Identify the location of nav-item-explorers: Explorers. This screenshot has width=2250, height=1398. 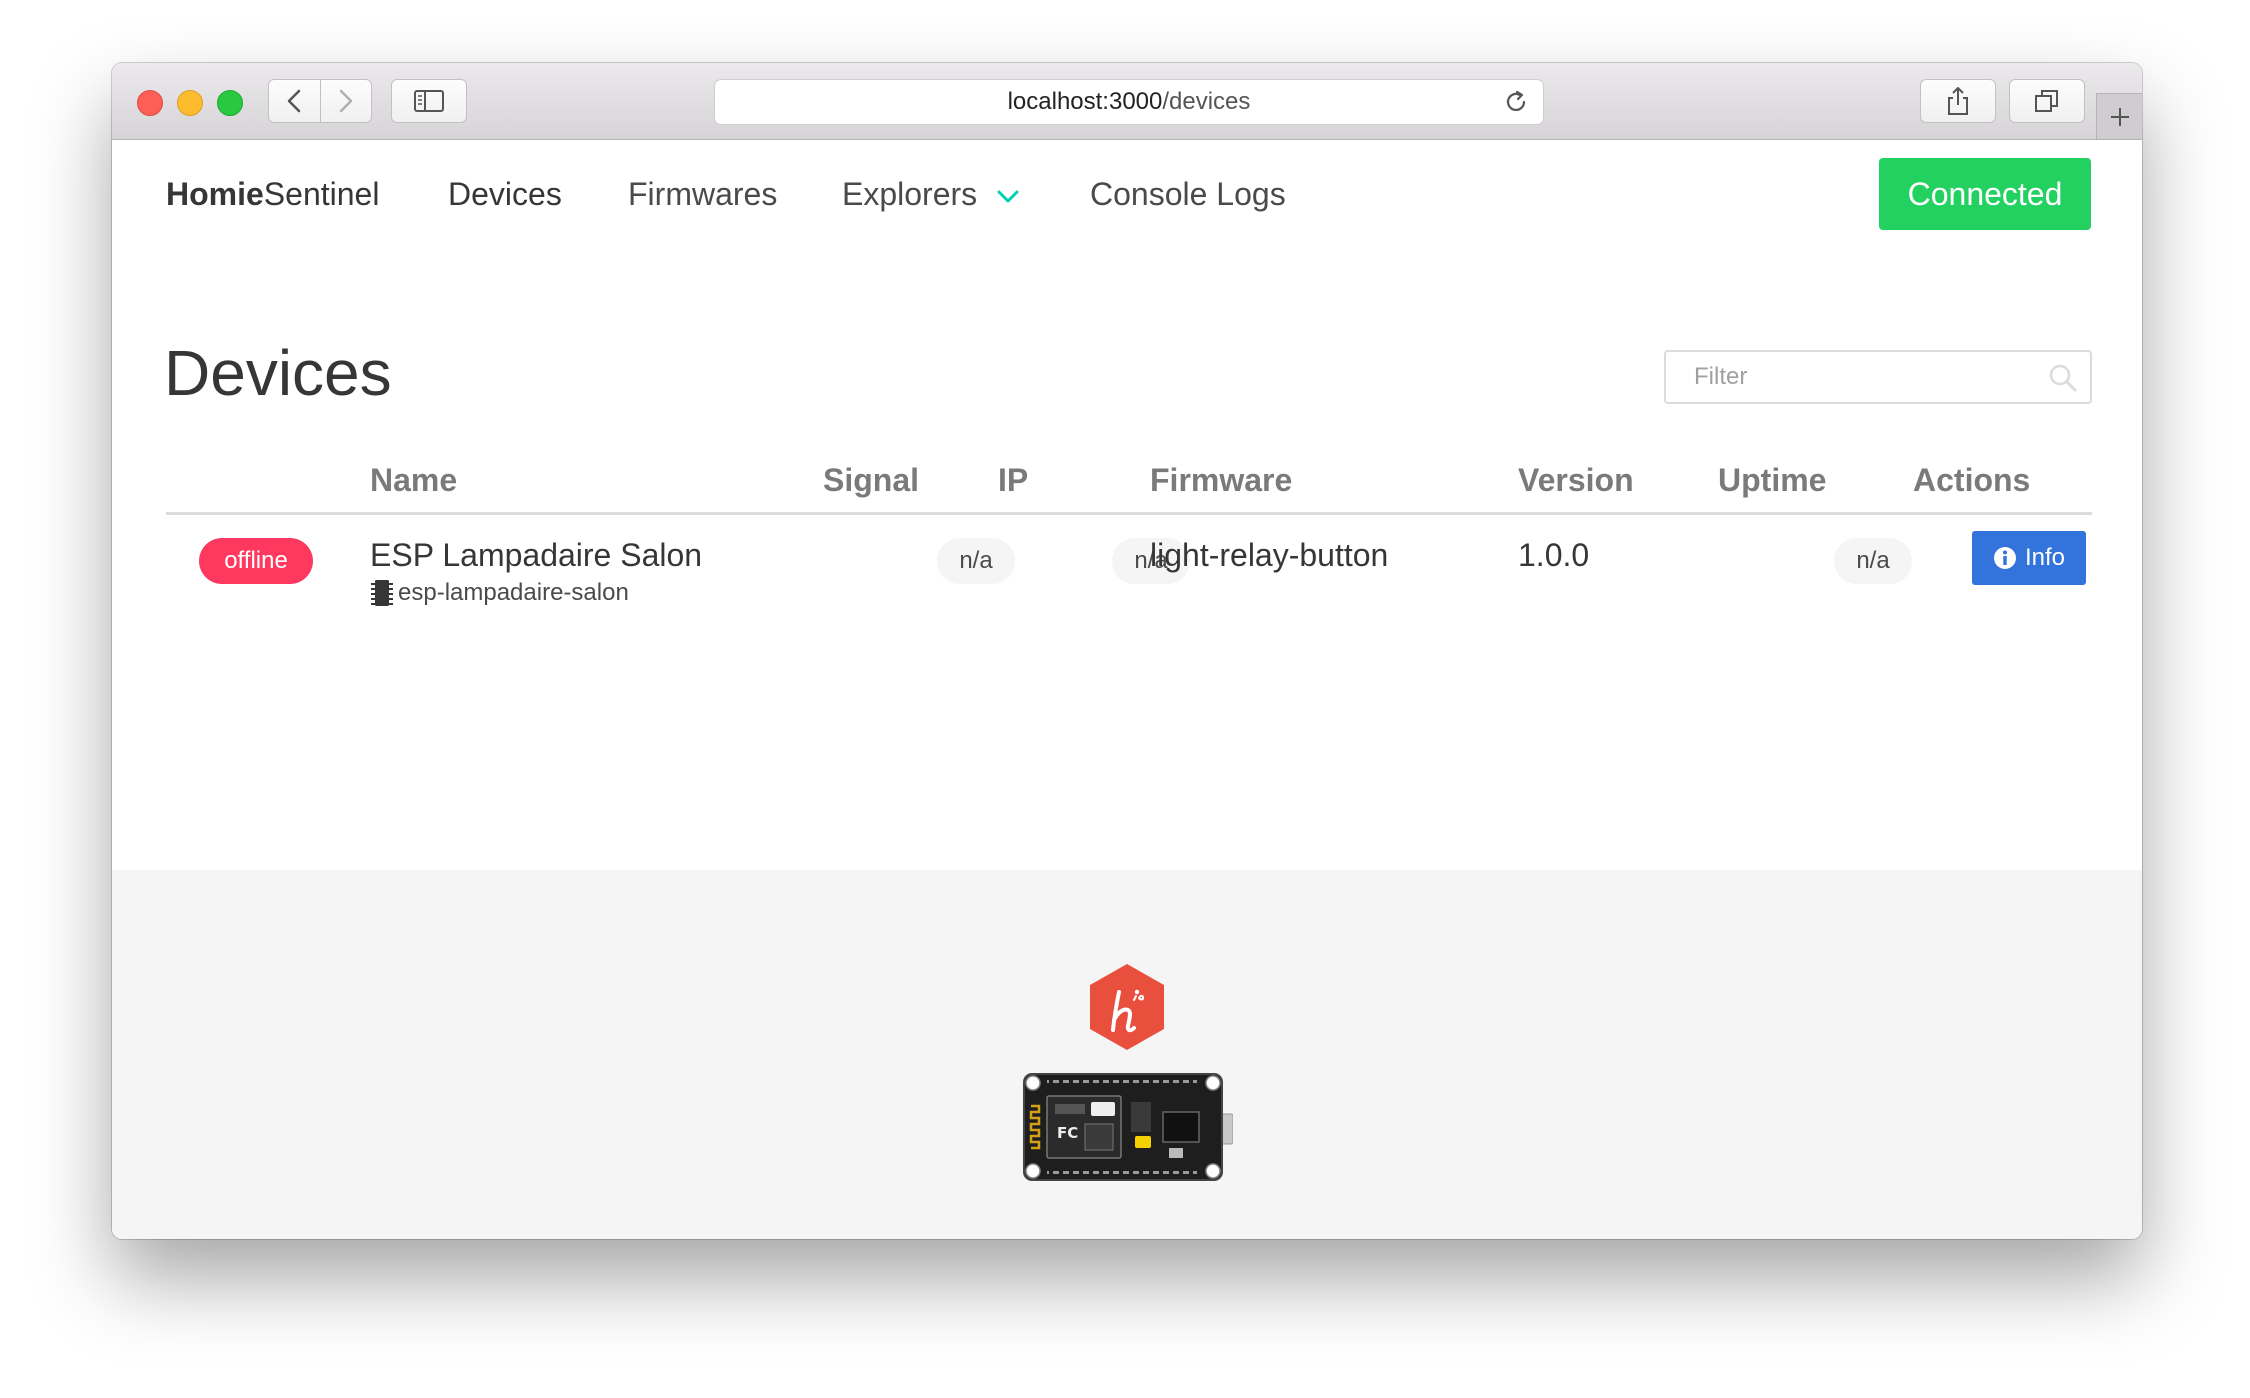
(930, 194).